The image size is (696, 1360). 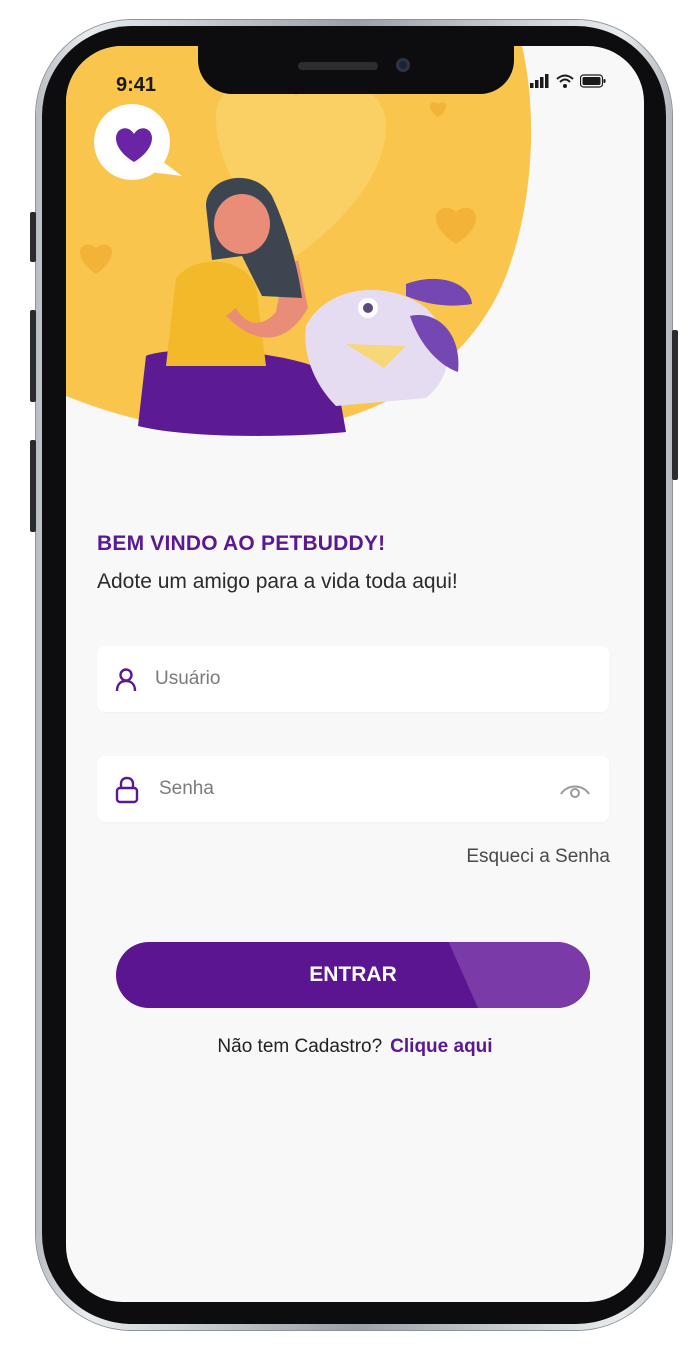 What do you see at coordinates (188, 678) in the screenshot?
I see `username-placeholder: Usuário` at bounding box center [188, 678].